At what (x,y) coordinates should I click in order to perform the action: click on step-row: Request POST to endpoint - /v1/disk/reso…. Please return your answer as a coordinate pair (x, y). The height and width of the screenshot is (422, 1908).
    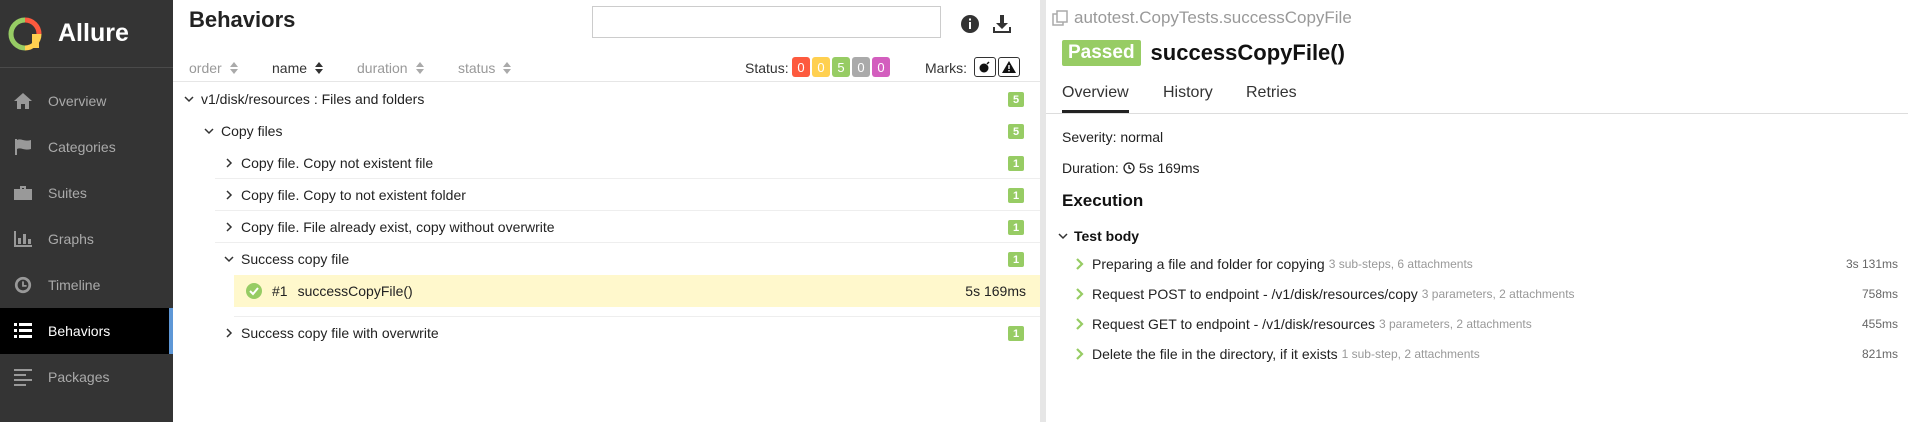
    Looking at the image, I should click on (1487, 294).